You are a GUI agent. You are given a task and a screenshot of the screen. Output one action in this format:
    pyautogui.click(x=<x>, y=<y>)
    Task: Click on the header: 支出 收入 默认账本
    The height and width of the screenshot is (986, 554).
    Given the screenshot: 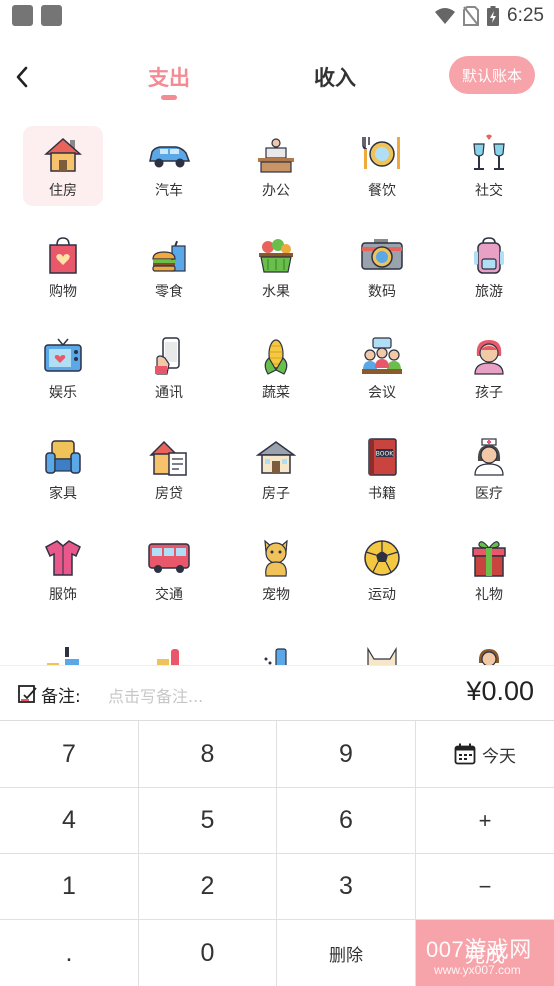 What is the action you would take?
    pyautogui.click(x=277, y=78)
    